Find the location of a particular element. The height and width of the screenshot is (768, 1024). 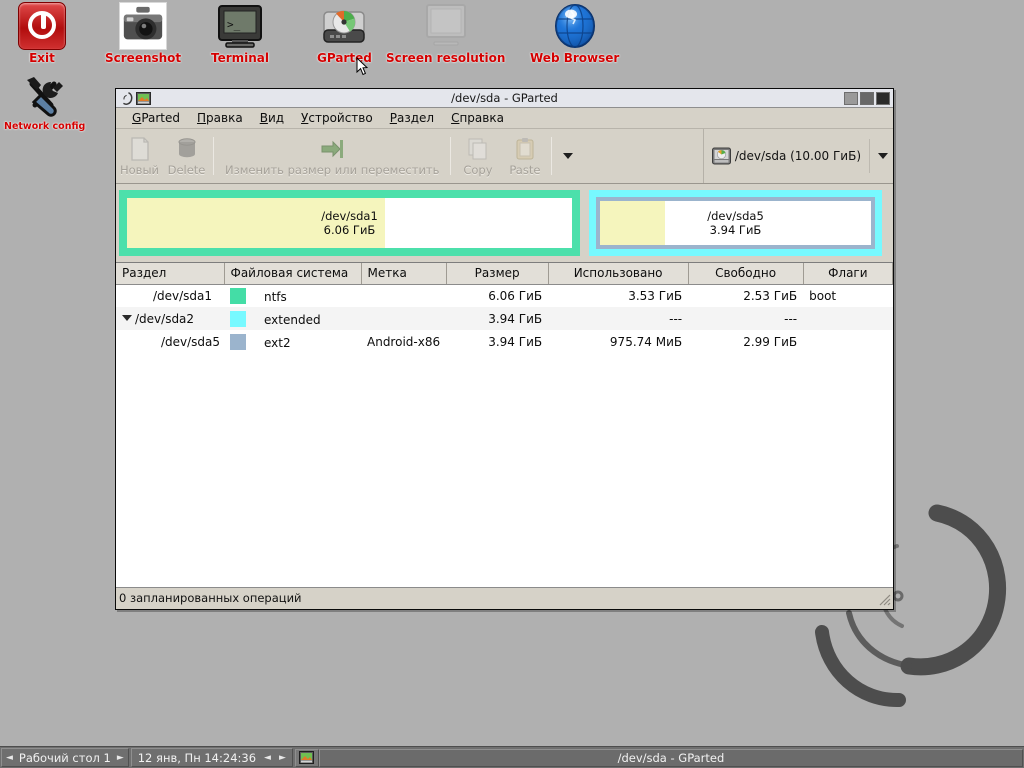

display-monitor-icon is located at coordinates (446, 26).